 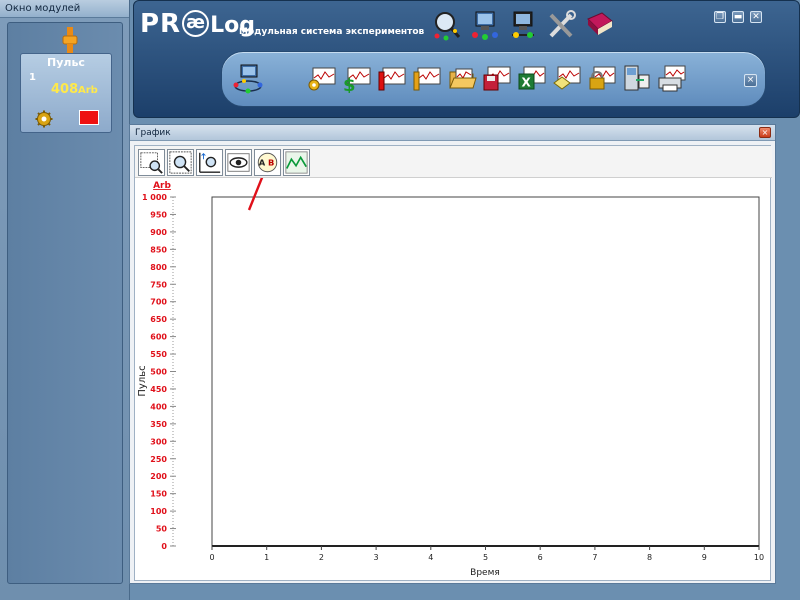 What do you see at coordinates (158, 372) in the screenshot?
I see `y-tick-label: 500` at bounding box center [158, 372].